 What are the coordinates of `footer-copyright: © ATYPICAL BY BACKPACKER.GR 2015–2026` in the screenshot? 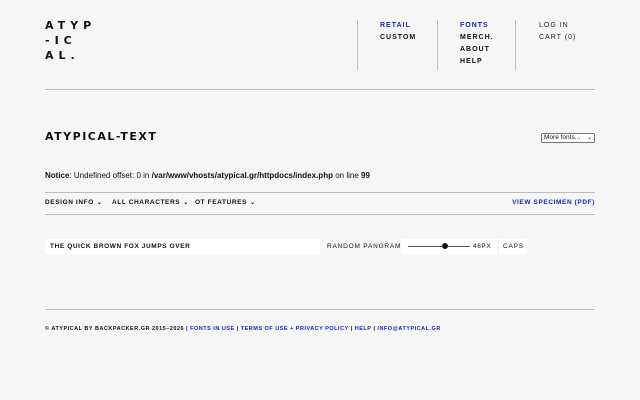 It's located at (115, 329).